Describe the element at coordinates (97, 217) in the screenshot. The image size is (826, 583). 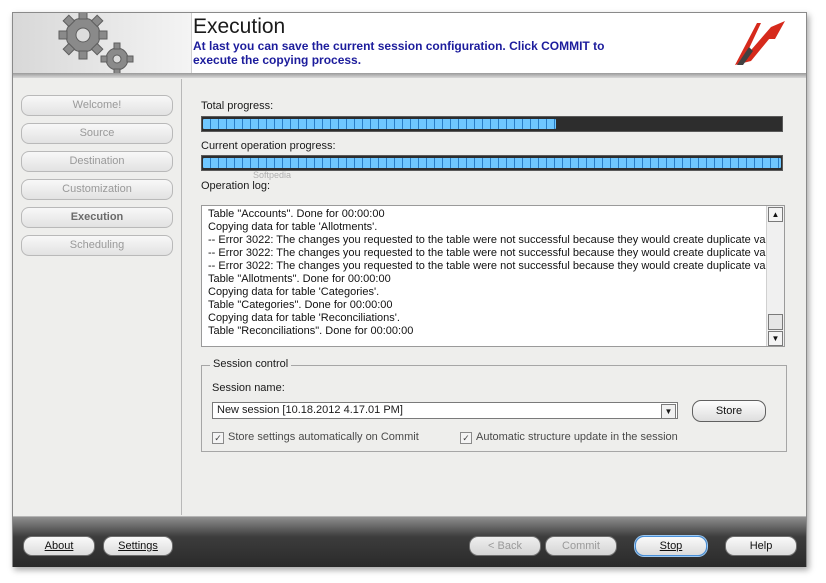
I see `sidebar-item-execution: Execution` at that location.